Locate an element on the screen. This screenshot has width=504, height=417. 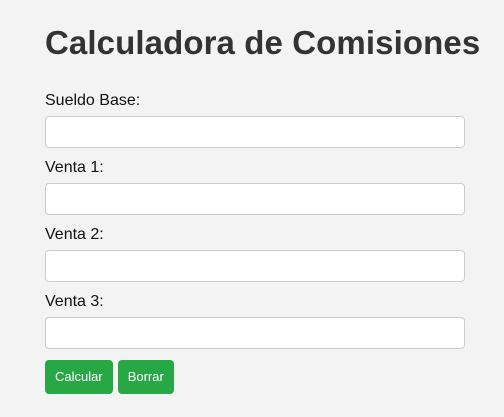
sale-3-input is located at coordinates (255, 333).